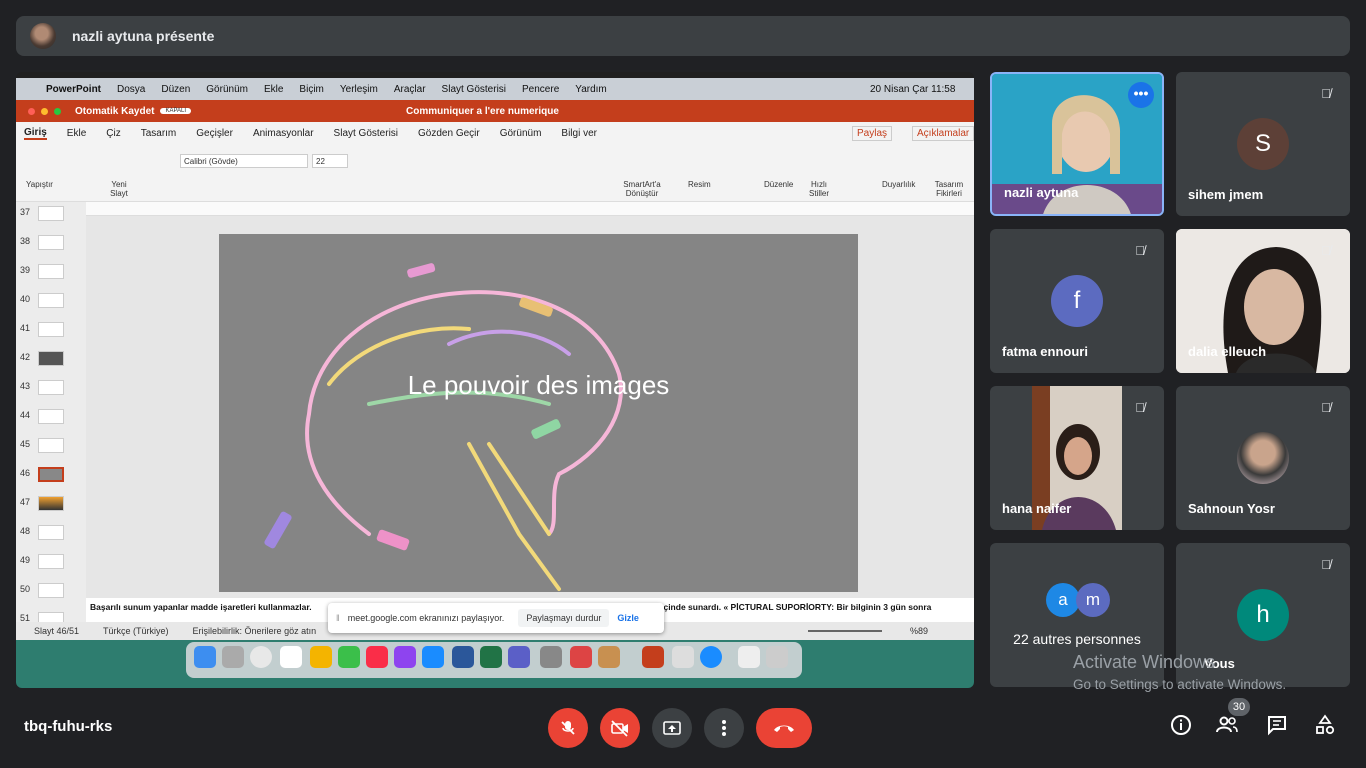 This screenshot has width=1366, height=768. Describe the element at coordinates (1063, 600) in the screenshot. I see `participant-avatar: a` at that location.